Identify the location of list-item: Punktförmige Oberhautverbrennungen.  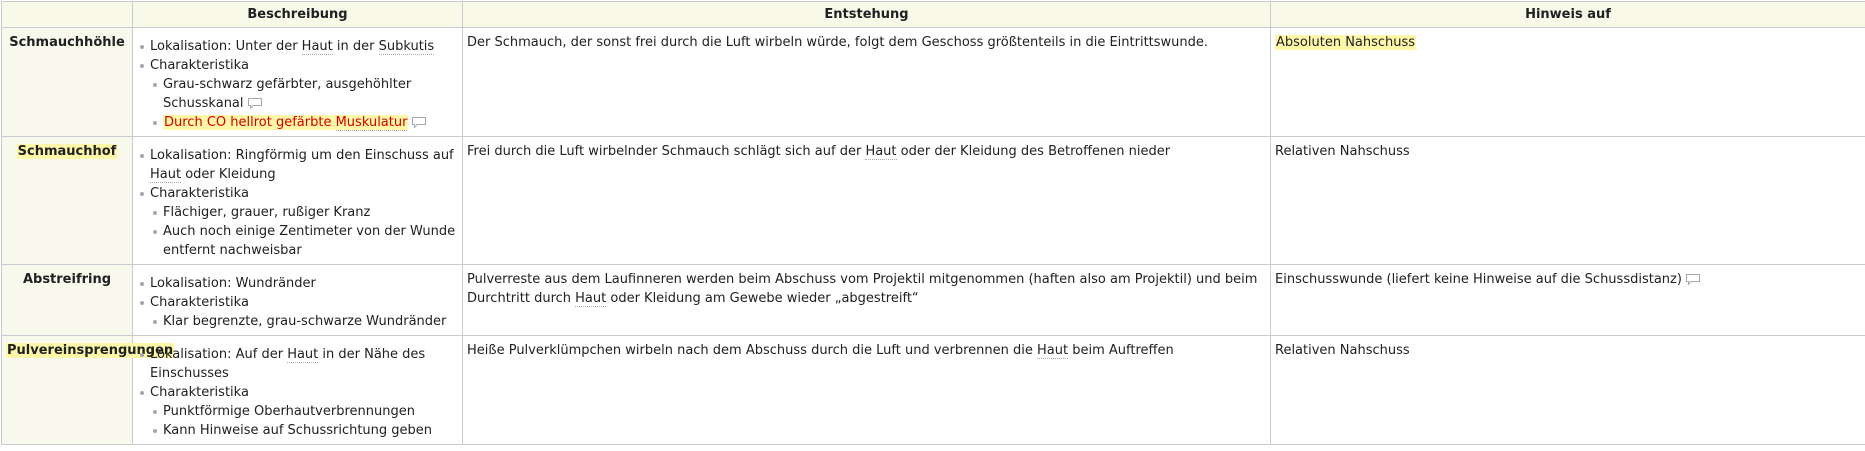
(305, 411).